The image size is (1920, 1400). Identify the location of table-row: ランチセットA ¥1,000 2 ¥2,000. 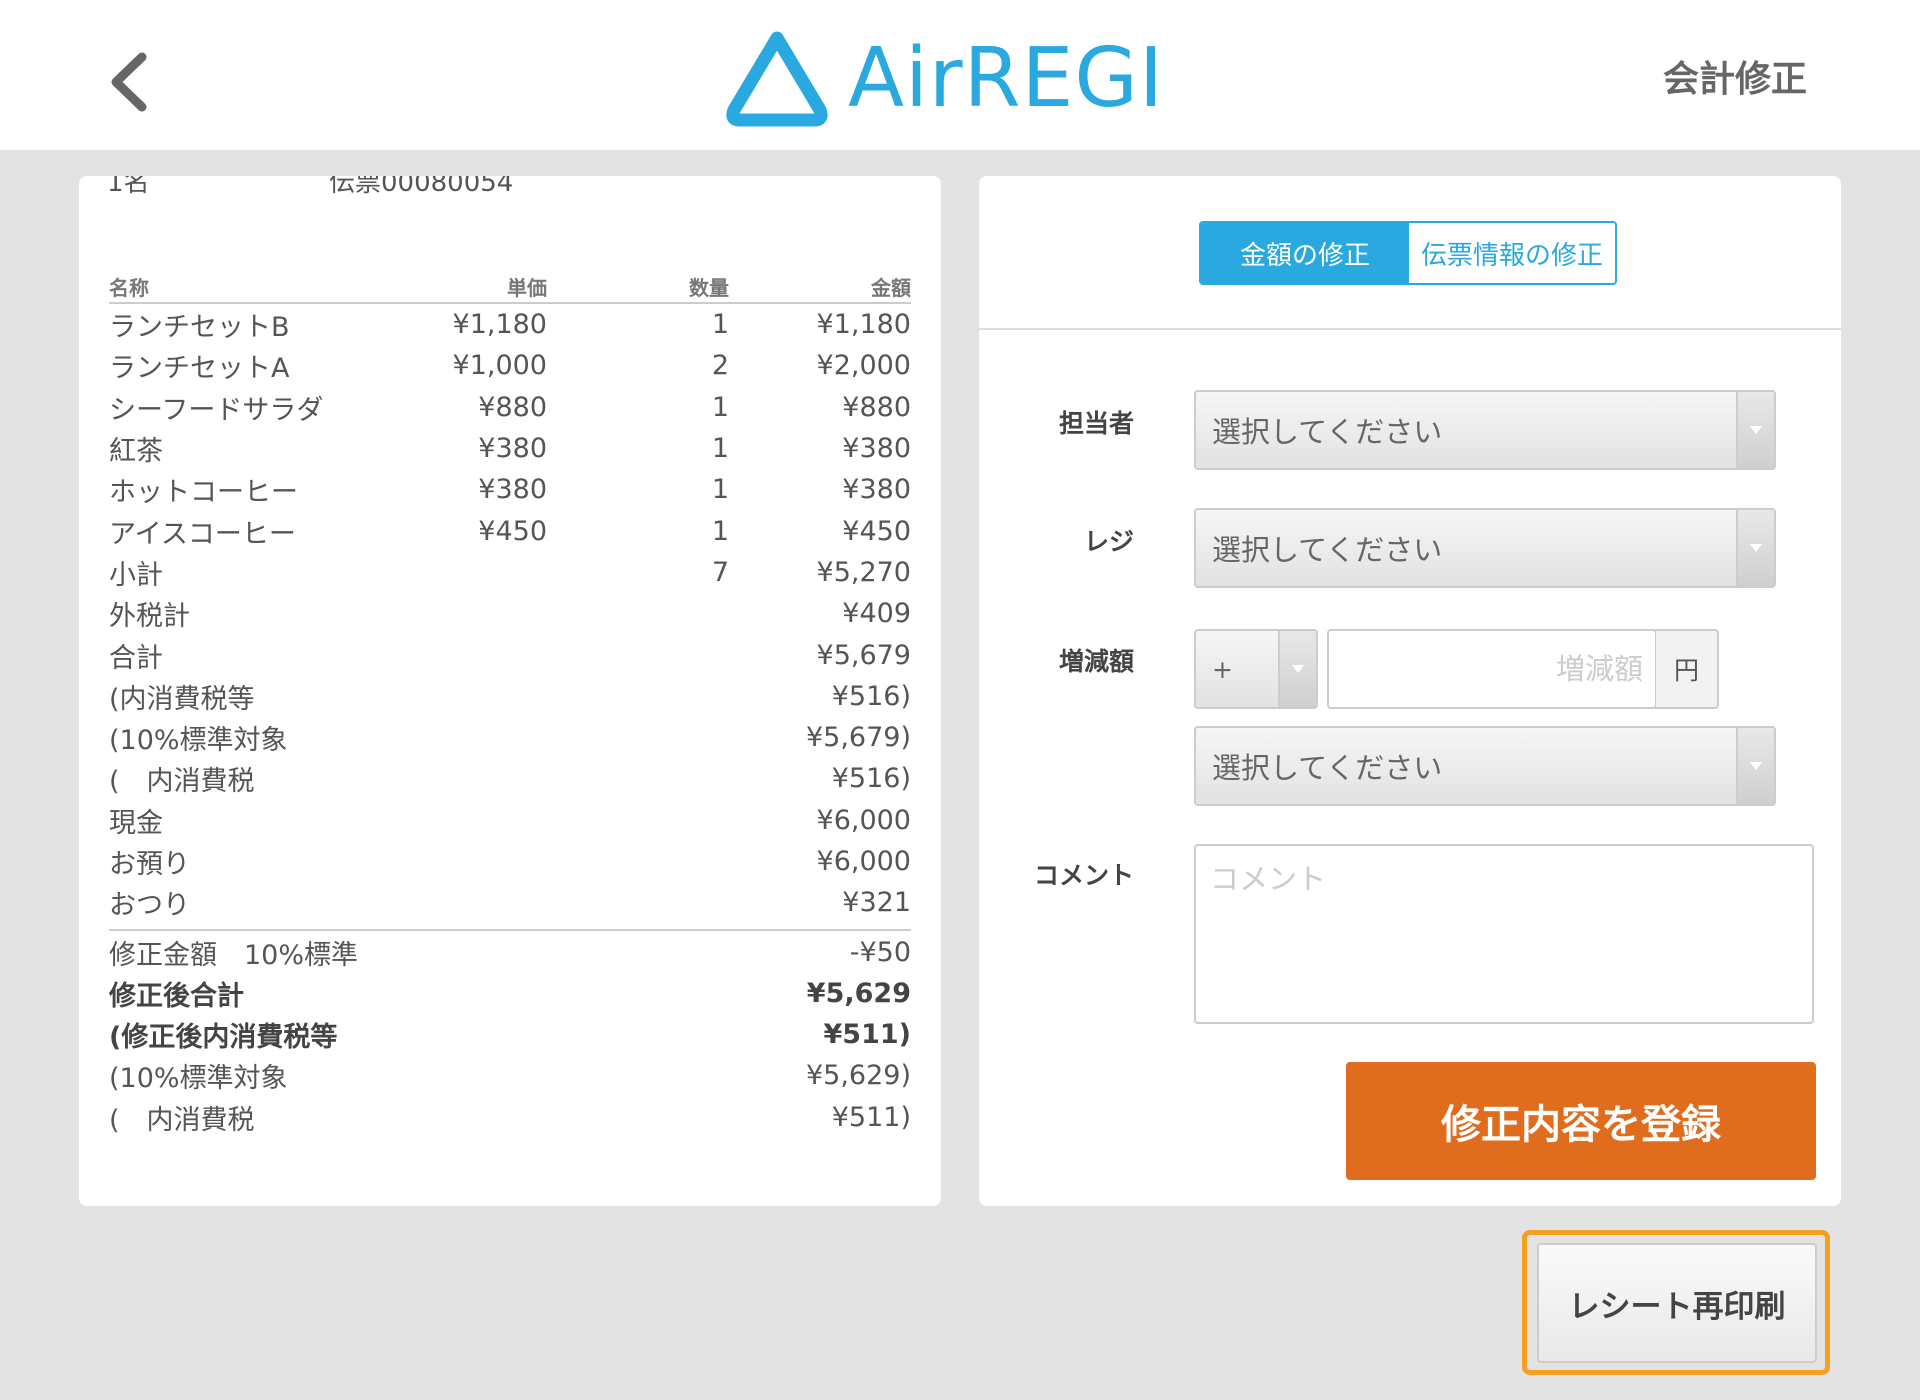
(510, 365).